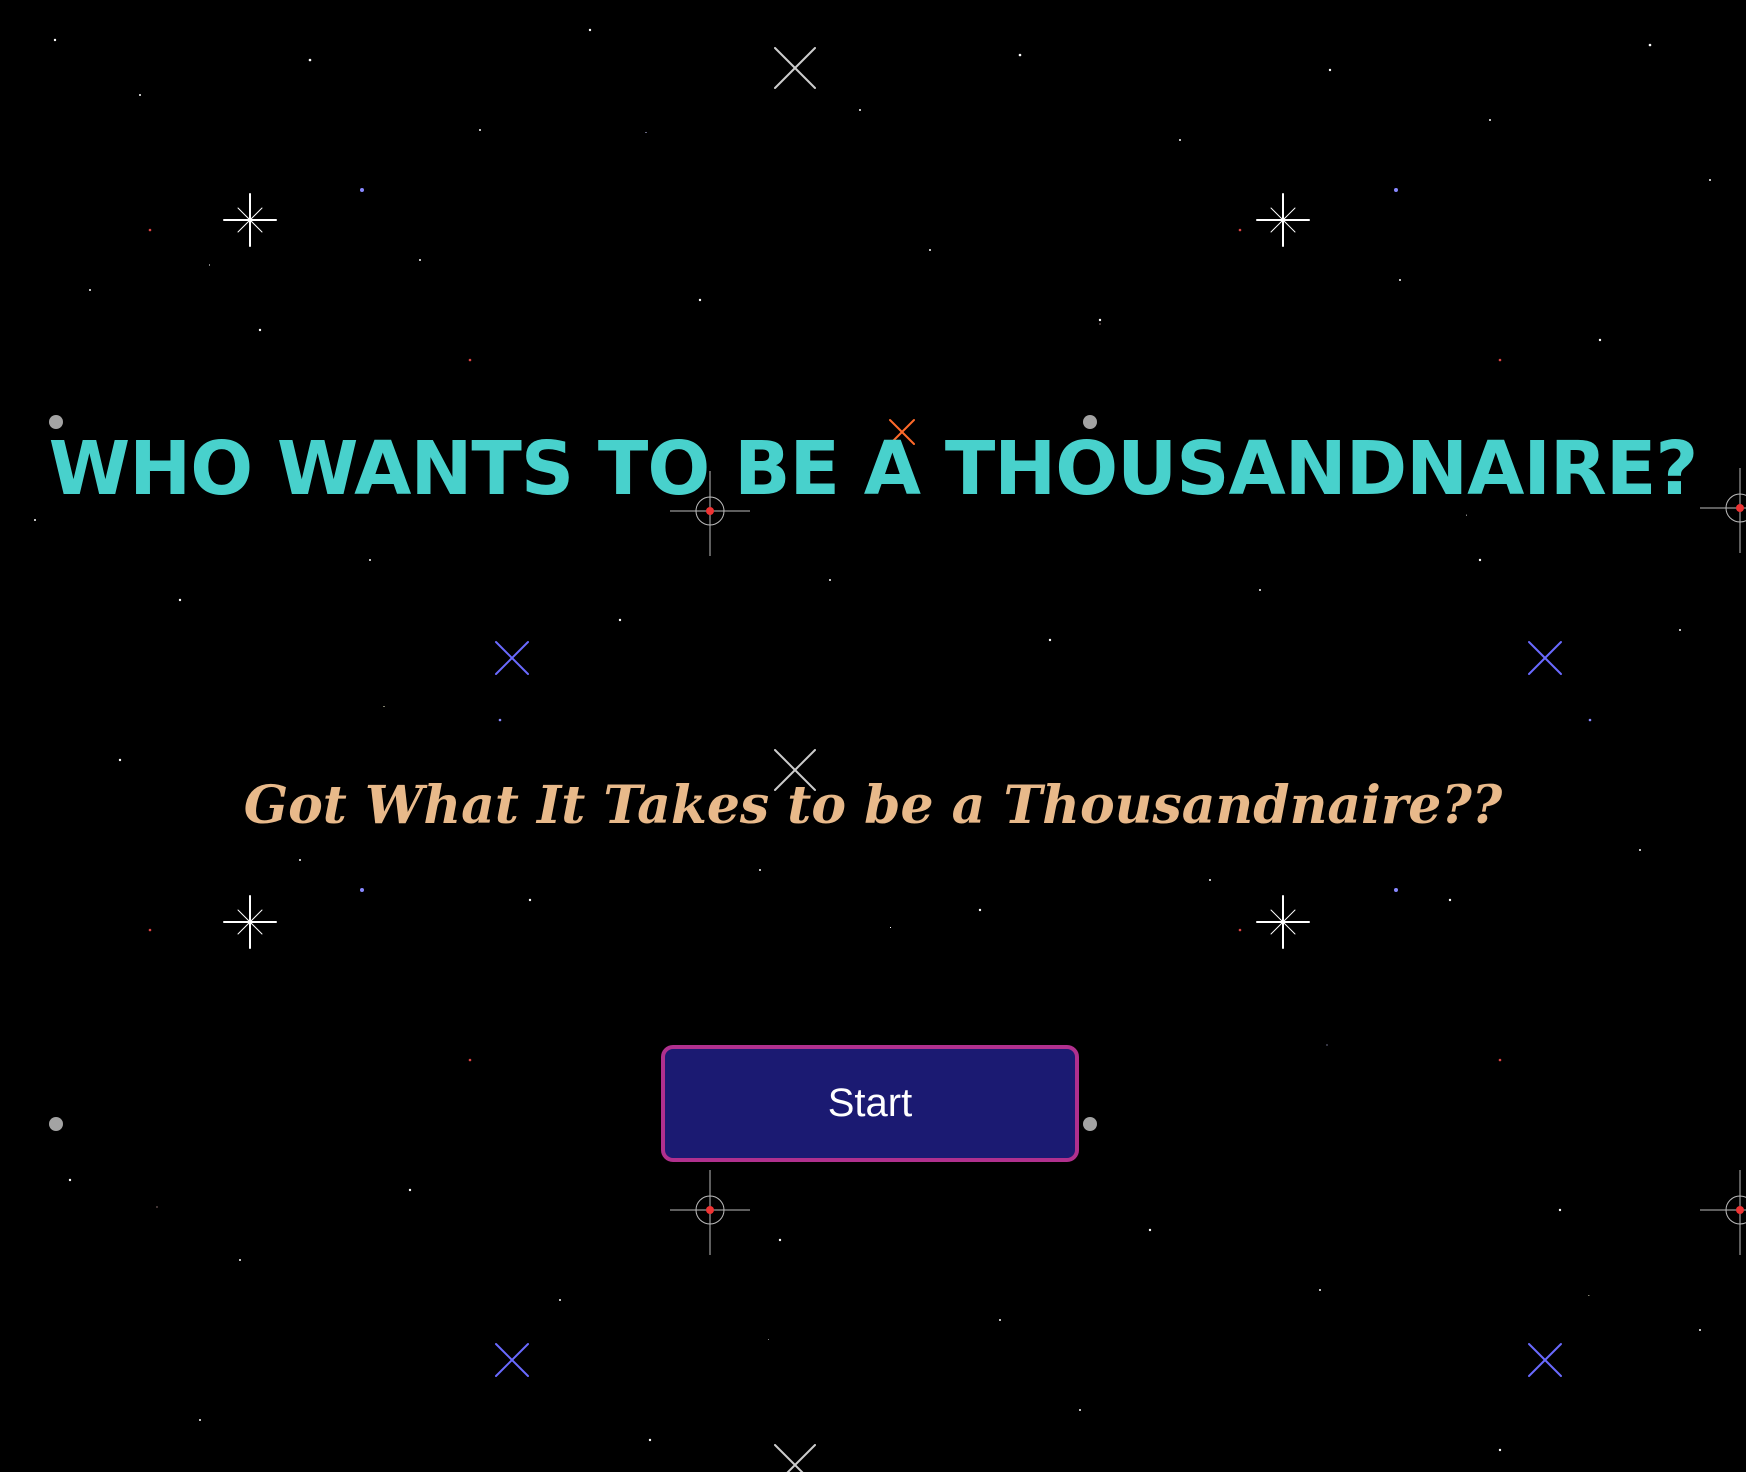 The height and width of the screenshot is (1472, 1746). I want to click on game-title: WHO WANTS TO BE A THOUSANDNAIRE?, so click(873, 469).